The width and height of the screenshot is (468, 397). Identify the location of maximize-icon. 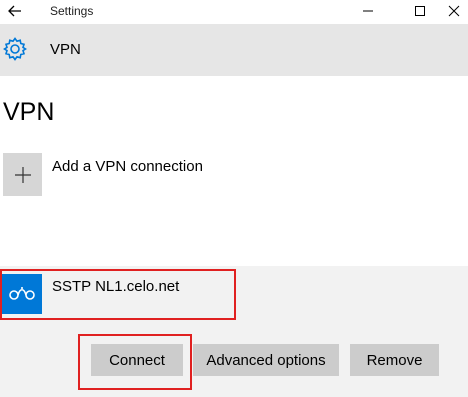
(420, 11).